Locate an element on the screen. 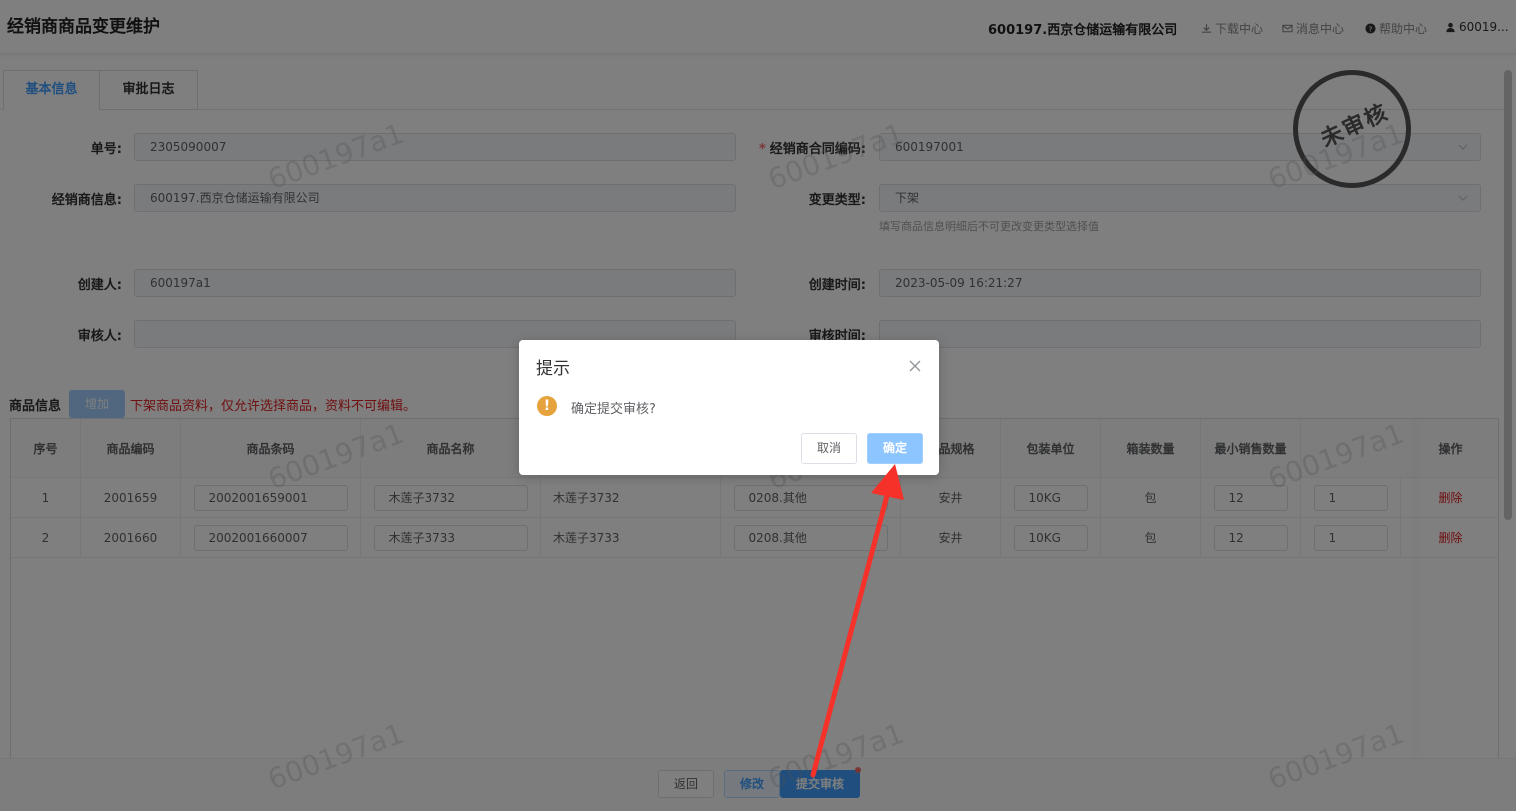 Image resolution: width=1516 pixels, height=811 pixels. dialog-message: 确定提交审核? is located at coordinates (613, 409).